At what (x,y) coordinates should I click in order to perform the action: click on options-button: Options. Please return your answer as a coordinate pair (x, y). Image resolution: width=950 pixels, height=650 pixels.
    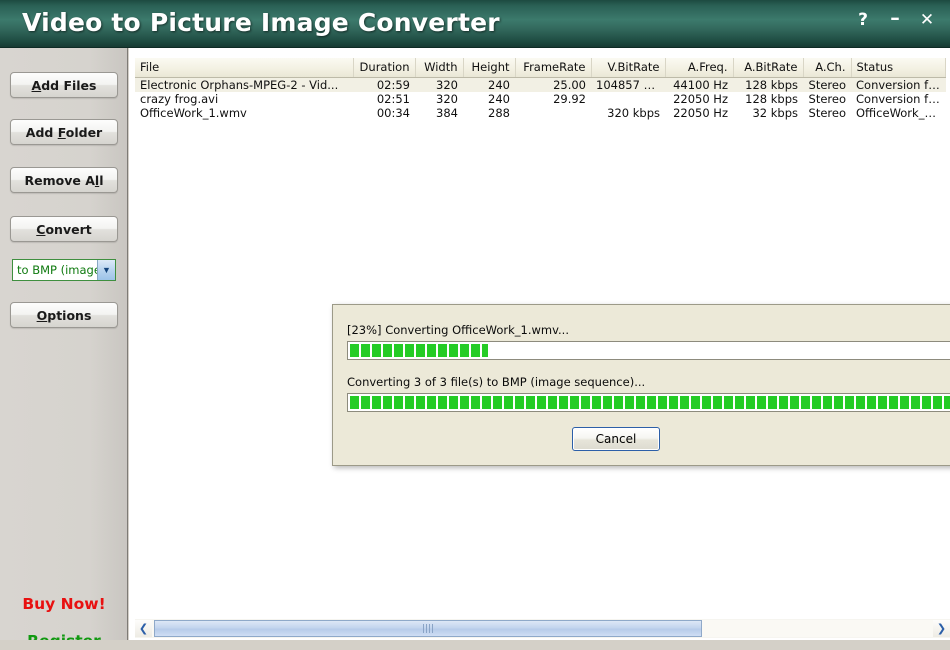
    Looking at the image, I should click on (64, 315).